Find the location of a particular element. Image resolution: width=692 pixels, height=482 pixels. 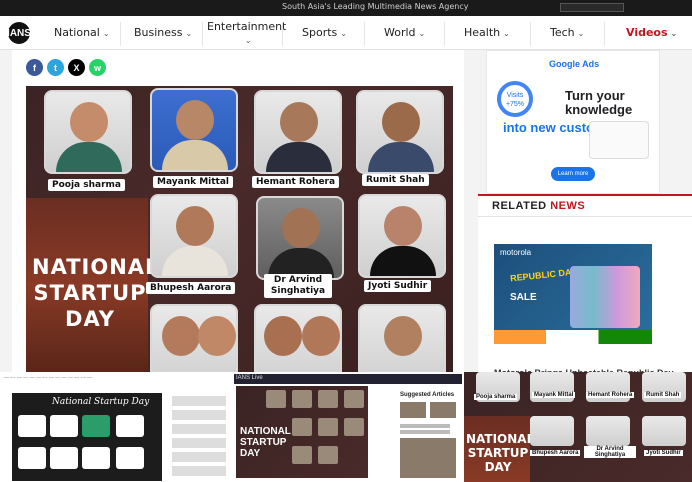

motorola-logo: motorola is located at coordinates (516, 252).